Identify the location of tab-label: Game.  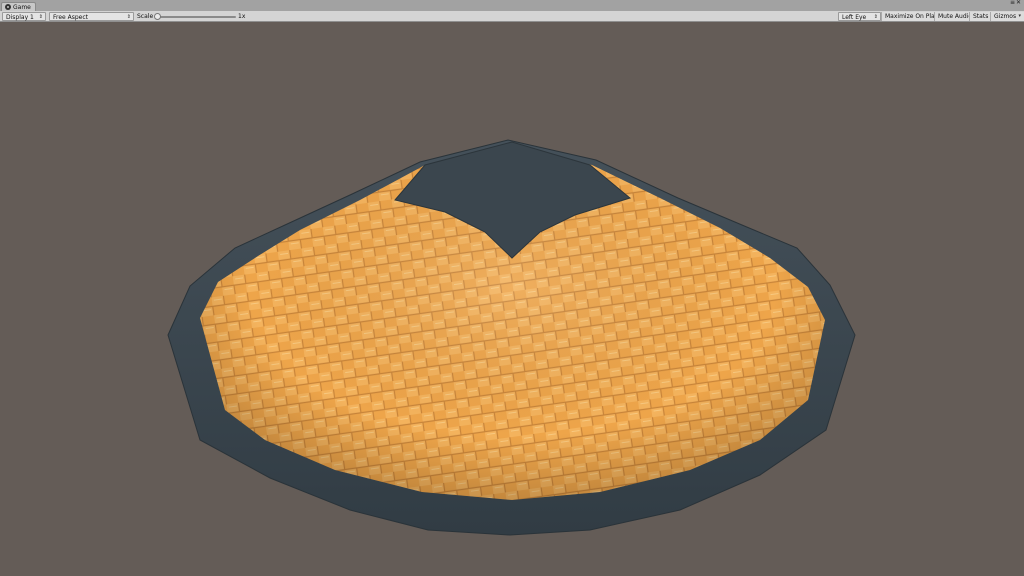
(22, 7).